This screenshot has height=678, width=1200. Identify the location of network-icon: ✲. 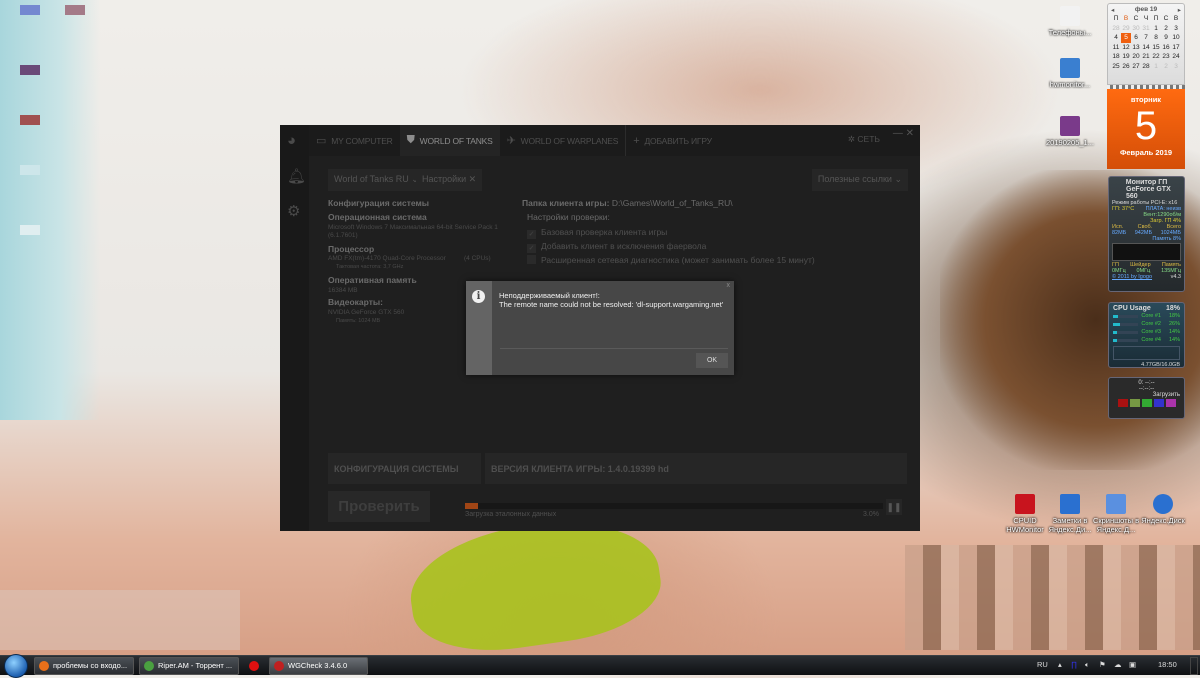
(851, 139).